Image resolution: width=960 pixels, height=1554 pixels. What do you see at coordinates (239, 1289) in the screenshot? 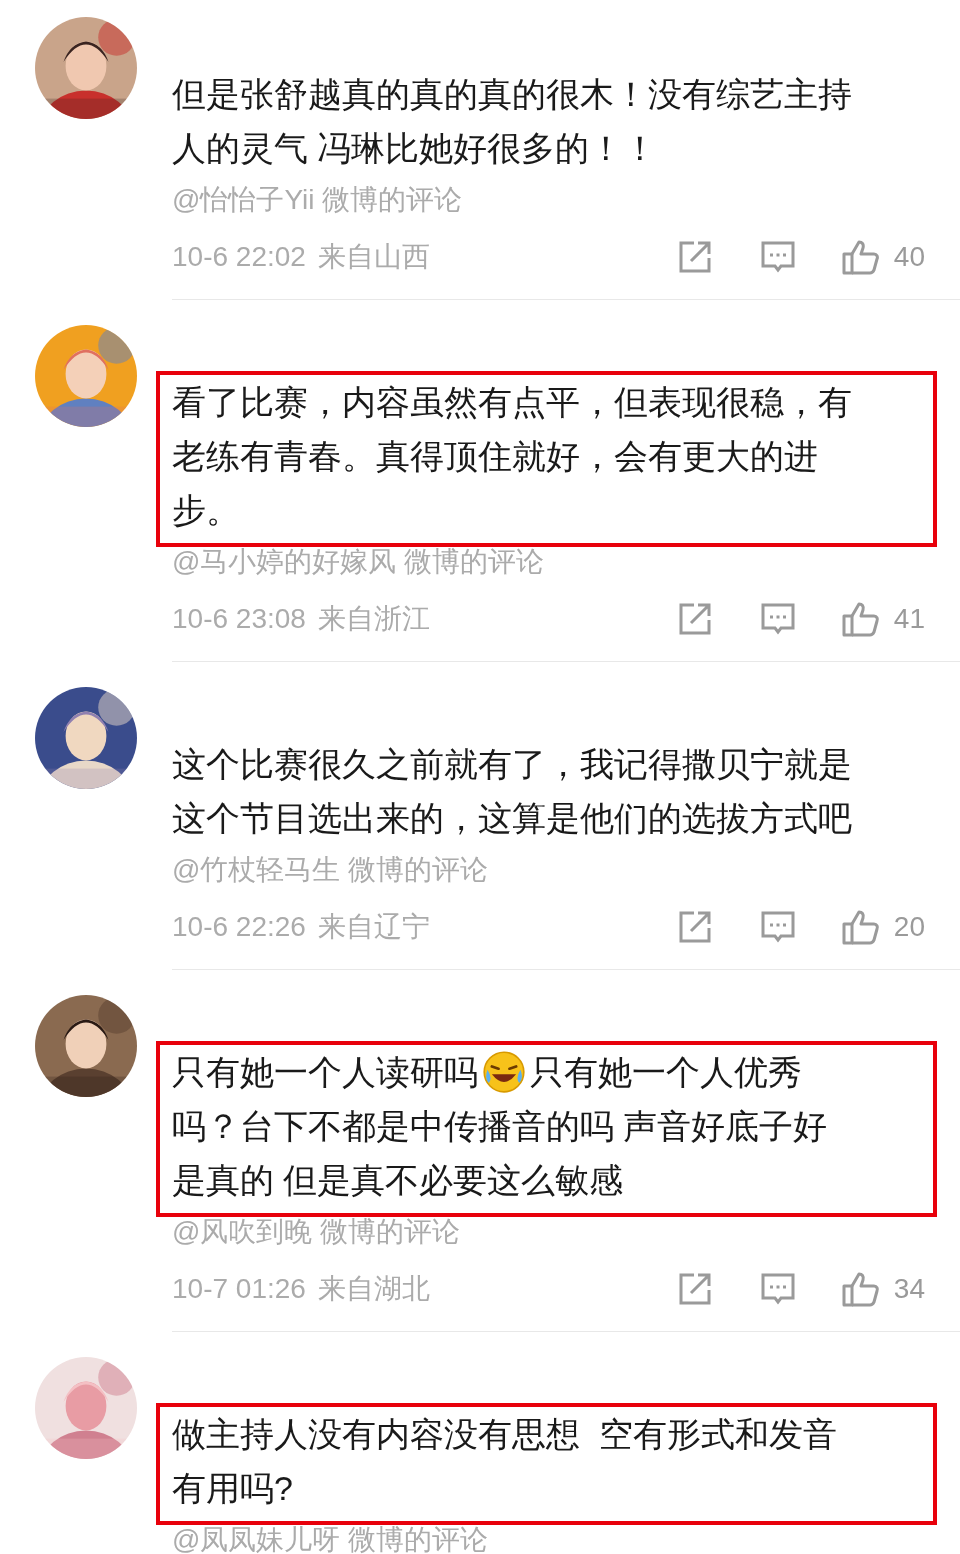
I see `comment-time: 10-7 01:26` at bounding box center [239, 1289].